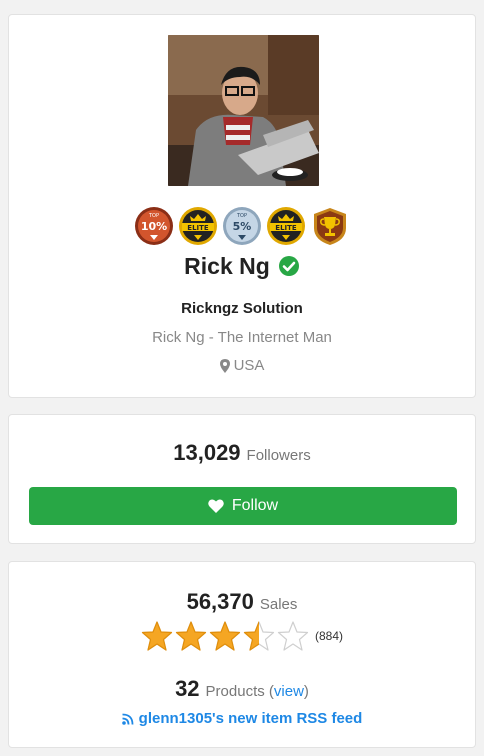  What do you see at coordinates (242, 337) in the screenshot?
I see `author-tagline: Rick Ng - The Internet Man` at bounding box center [242, 337].